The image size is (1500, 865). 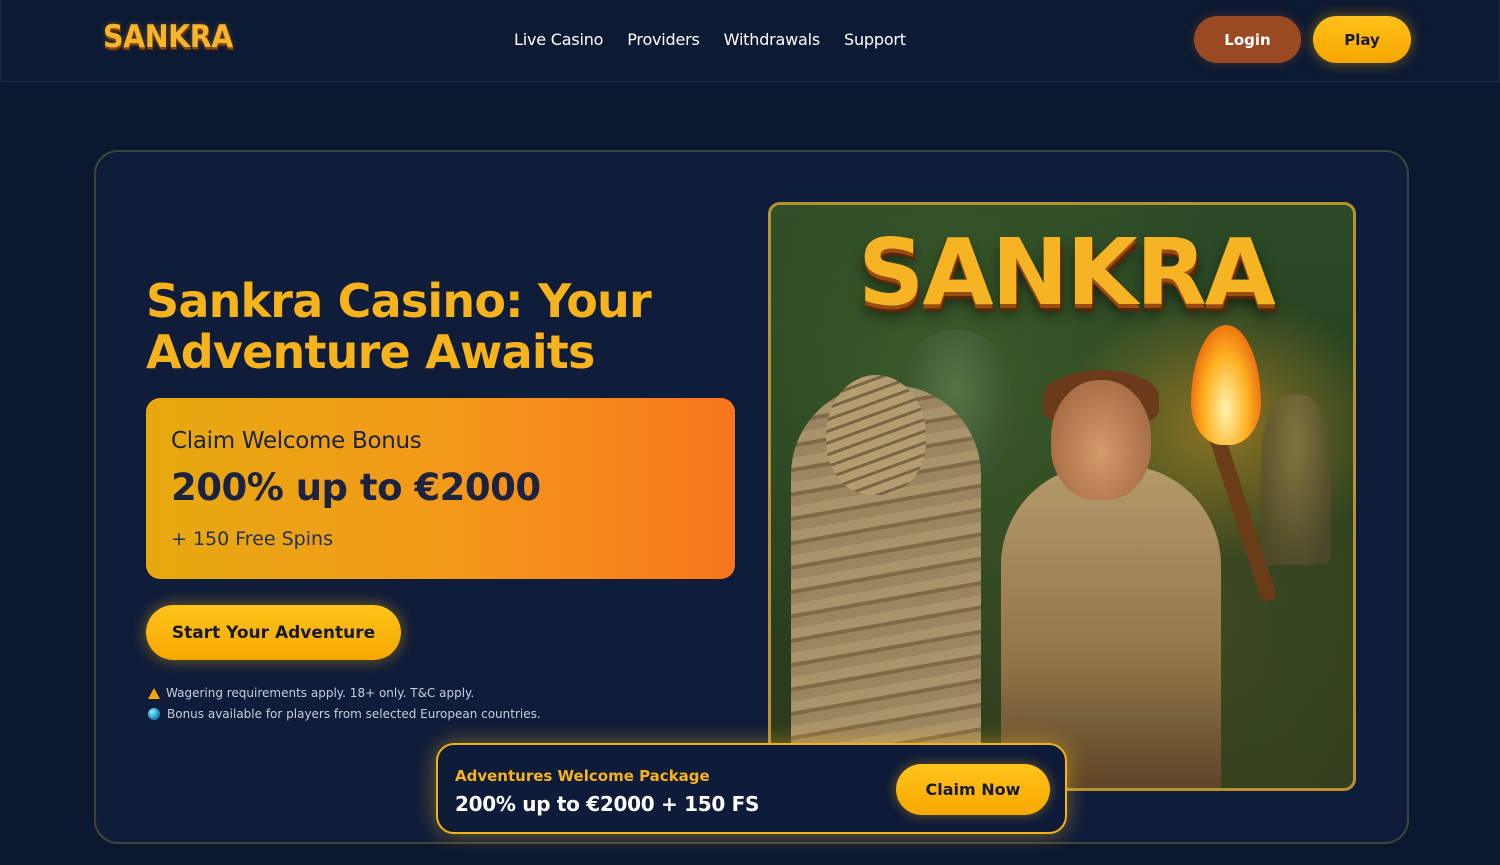 I want to click on artwork-logo: SANKRA, so click(x=1067, y=272).